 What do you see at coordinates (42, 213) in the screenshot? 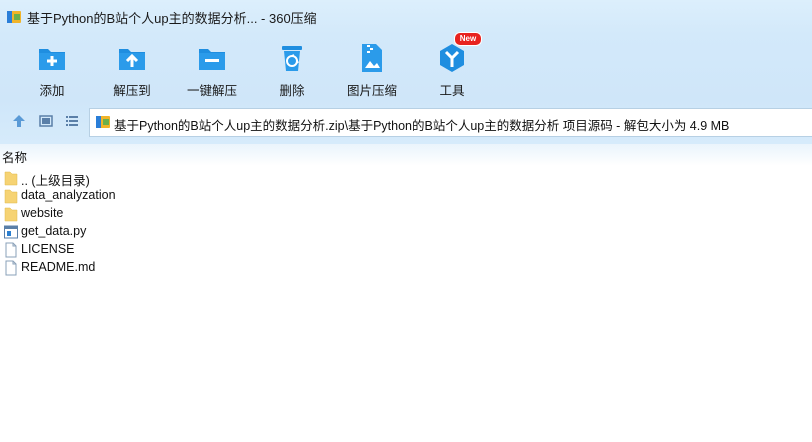
I see `file-name: website` at bounding box center [42, 213].